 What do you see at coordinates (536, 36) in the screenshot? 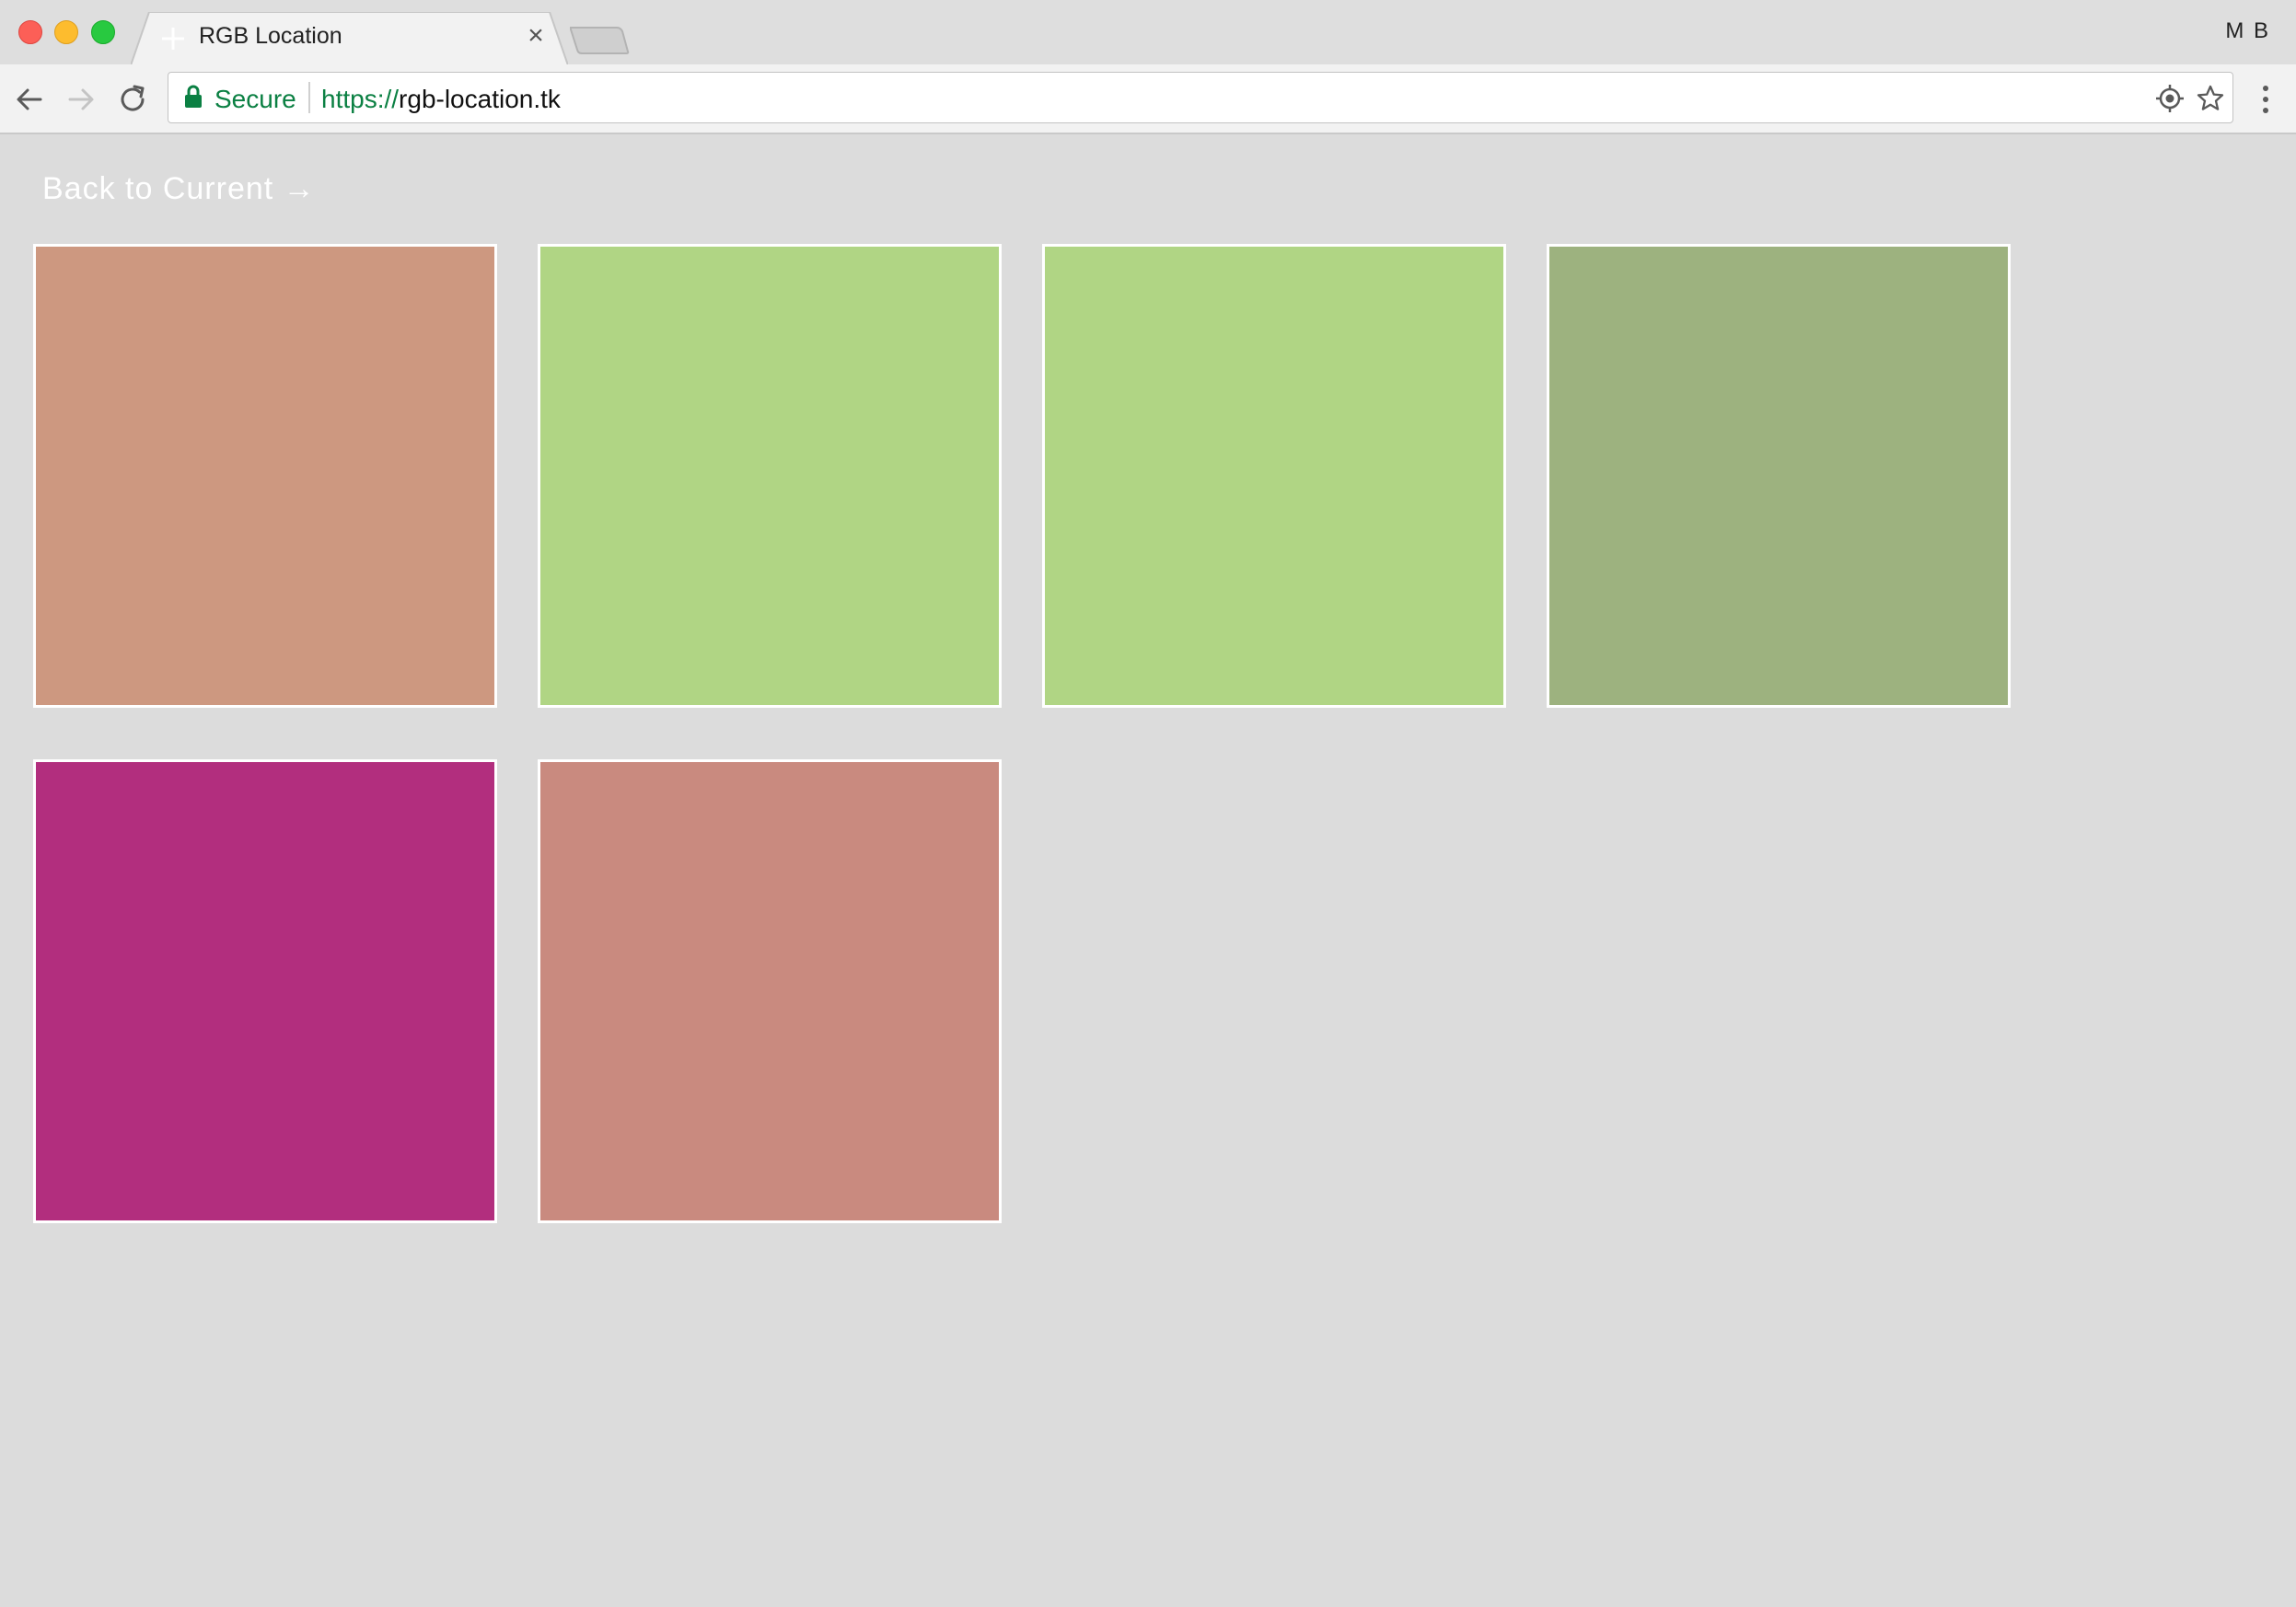
I see `tab-close-button: ×` at bounding box center [536, 36].